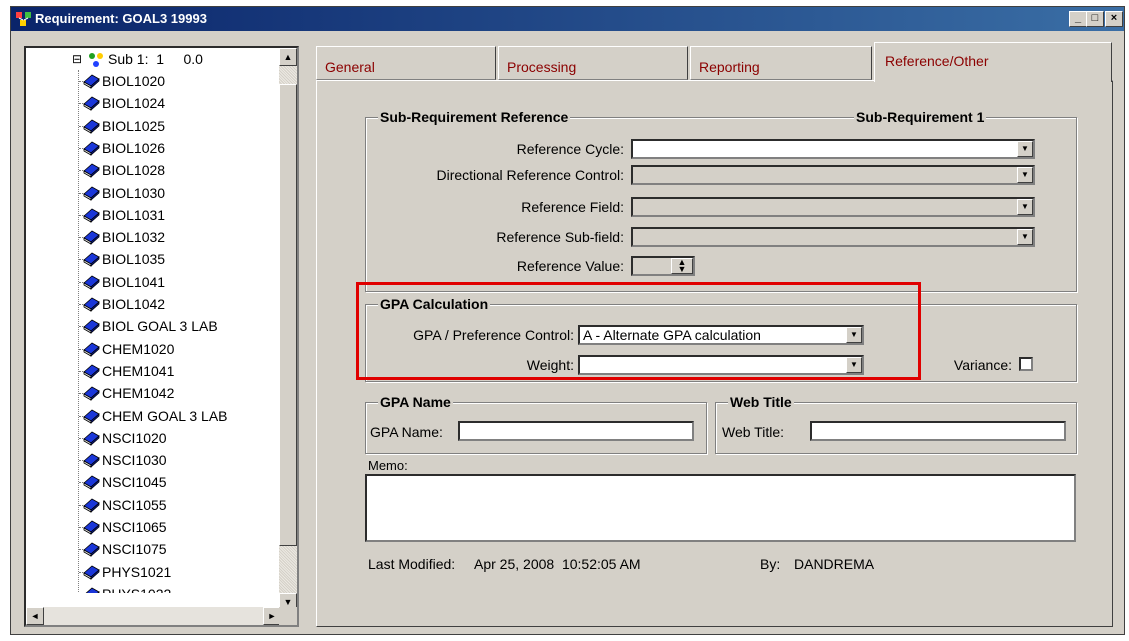 The image size is (1129, 641). What do you see at coordinates (761, 402) in the screenshot?
I see `group-title: Web Title` at bounding box center [761, 402].